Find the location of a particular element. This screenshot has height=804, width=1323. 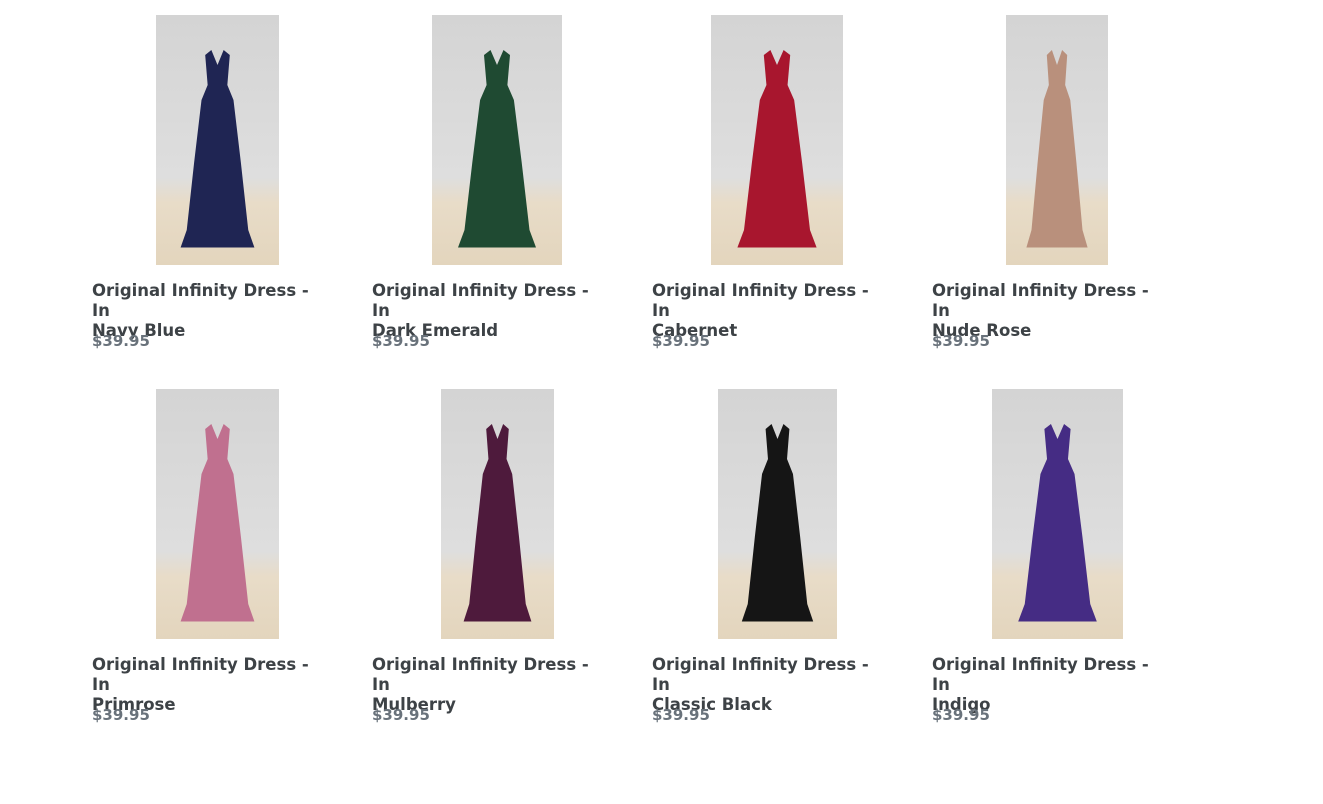

product-title: Original Infinity Dress - In Navy Blue is located at coordinates (212, 310).